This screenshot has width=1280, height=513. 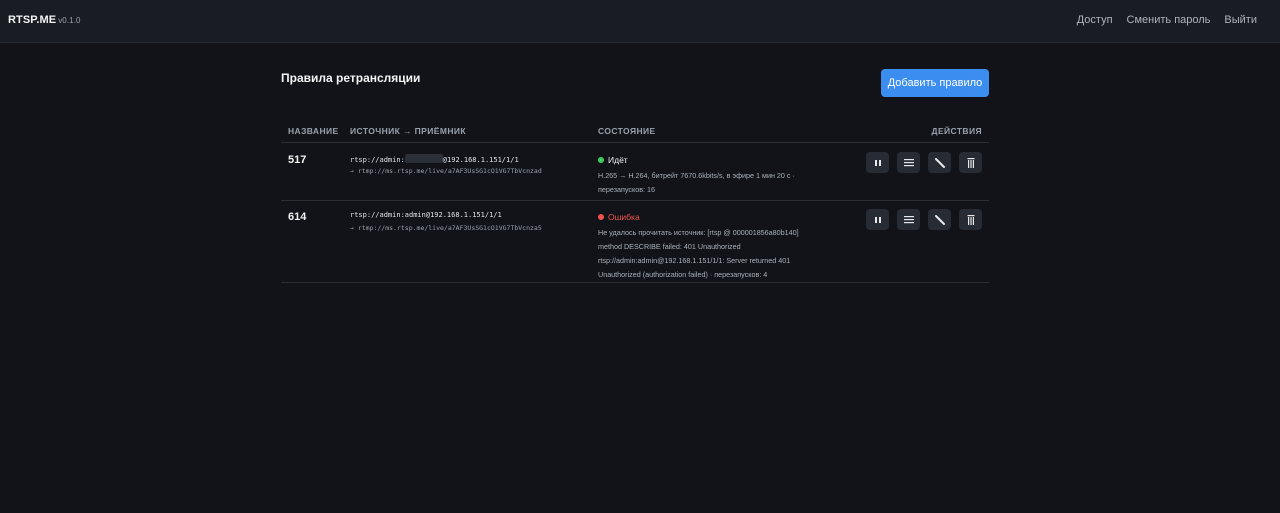 What do you see at coordinates (32, 20) in the screenshot?
I see `brand-name: RTSP.ME` at bounding box center [32, 20].